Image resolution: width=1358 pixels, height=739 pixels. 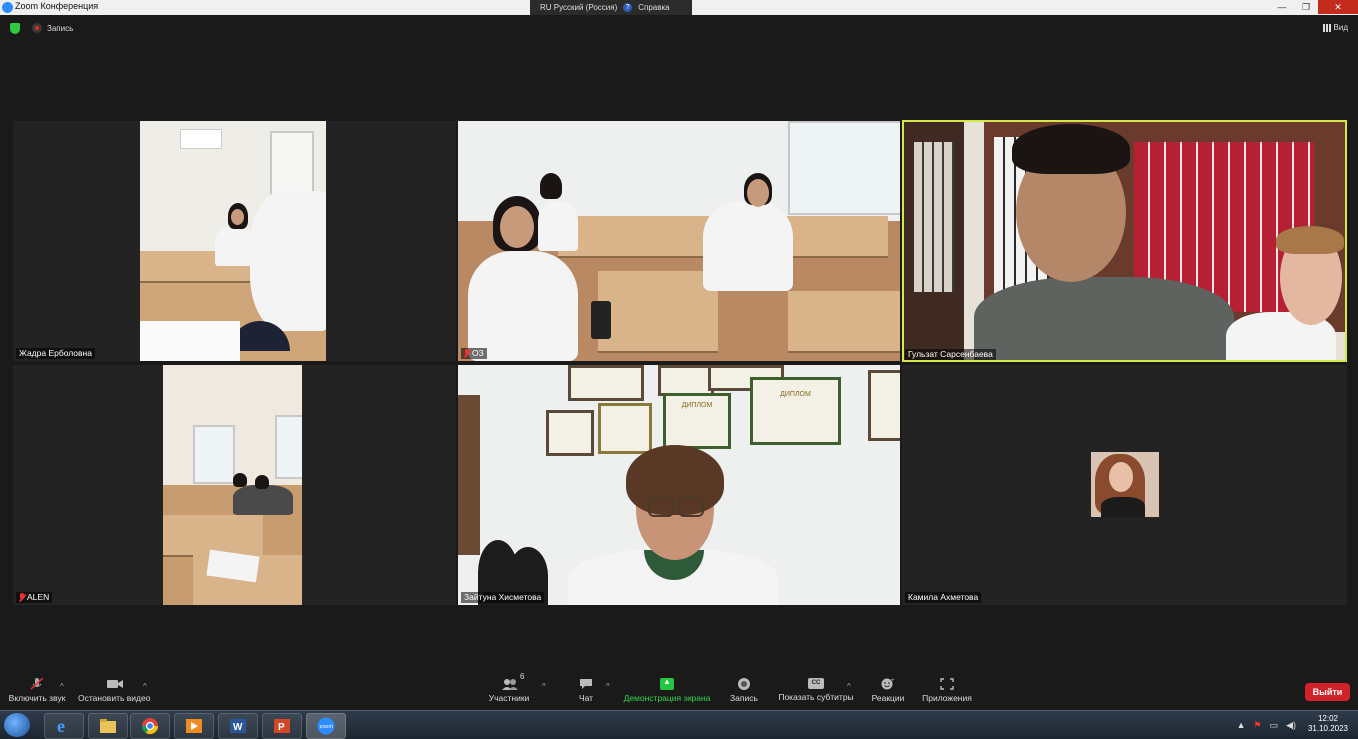 What do you see at coordinates (1241, 725) in the screenshot?
I see `tray-expand-icon: ▲` at bounding box center [1241, 725].